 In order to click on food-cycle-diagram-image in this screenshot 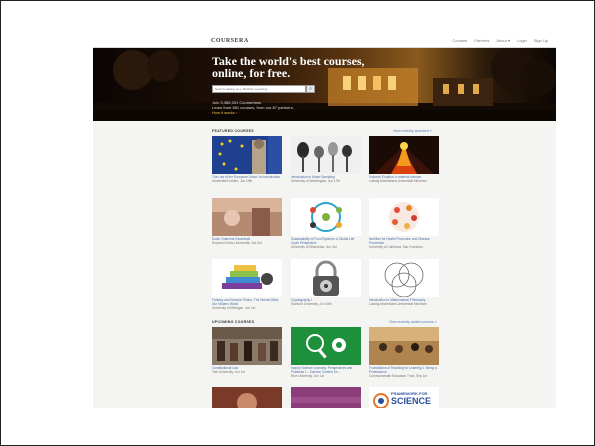, I will do `click(326, 217)`.